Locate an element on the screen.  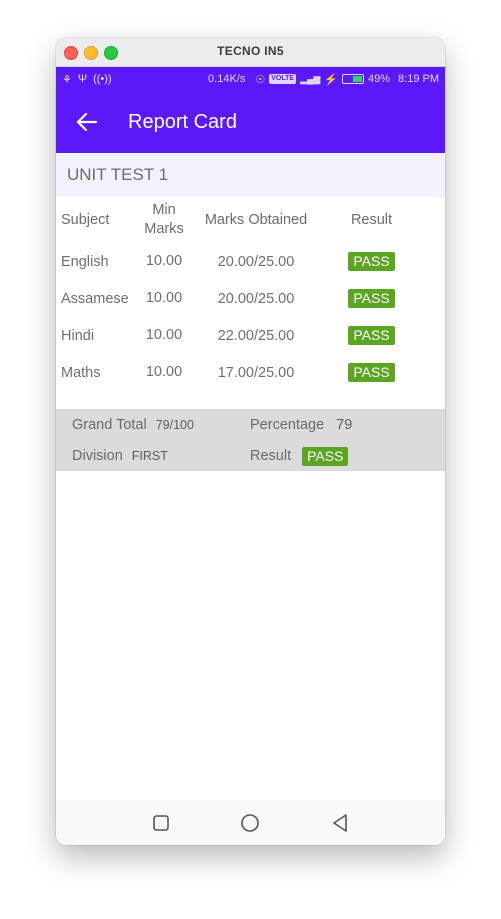
back-triangle-icon is located at coordinates (340, 822).